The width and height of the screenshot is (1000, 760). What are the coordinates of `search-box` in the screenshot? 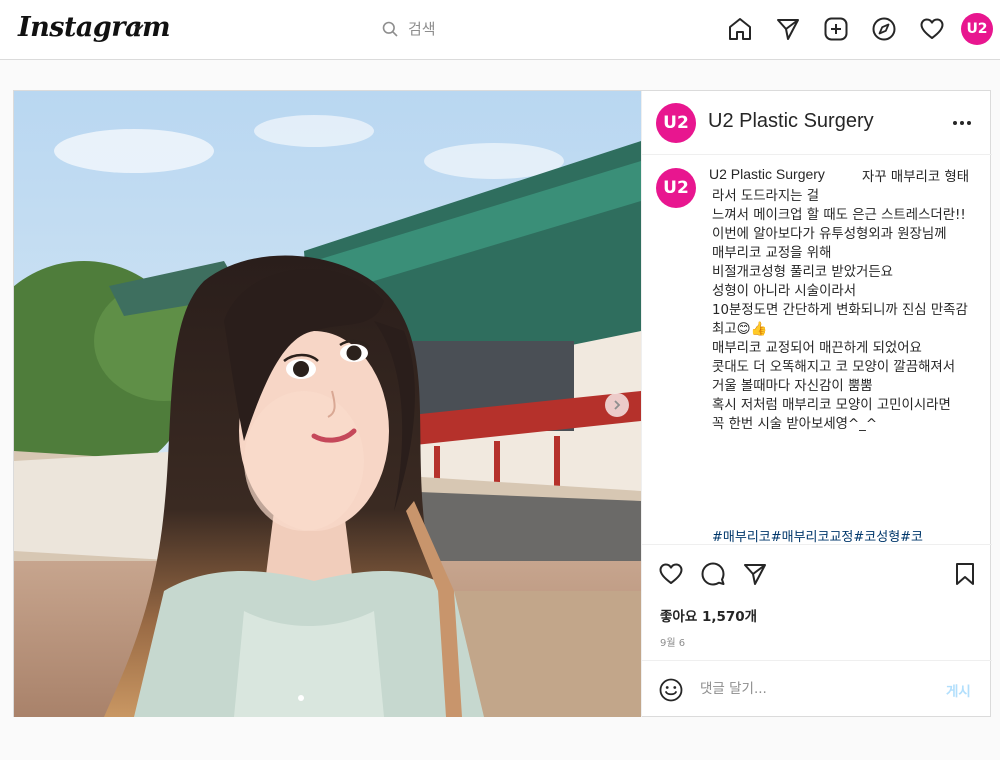 It's located at (498, 29).